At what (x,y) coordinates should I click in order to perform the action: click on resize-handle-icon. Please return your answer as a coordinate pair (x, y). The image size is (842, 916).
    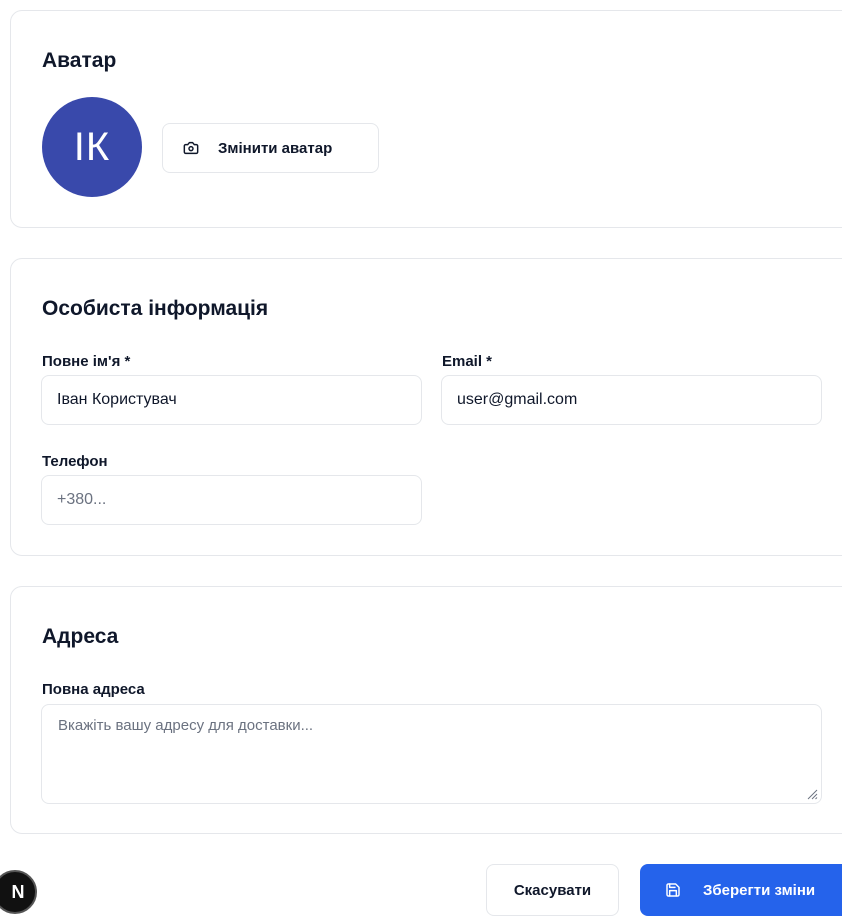
    Looking at the image, I should click on (812, 793).